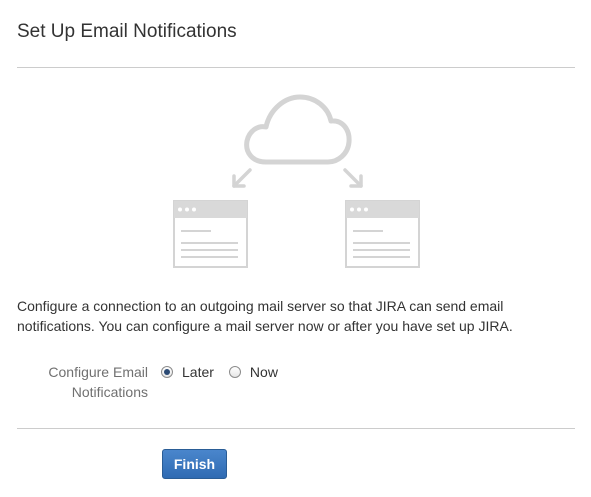 The width and height of the screenshot is (591, 497). I want to click on email-notifications-radio-group: Later Now, so click(227, 372).